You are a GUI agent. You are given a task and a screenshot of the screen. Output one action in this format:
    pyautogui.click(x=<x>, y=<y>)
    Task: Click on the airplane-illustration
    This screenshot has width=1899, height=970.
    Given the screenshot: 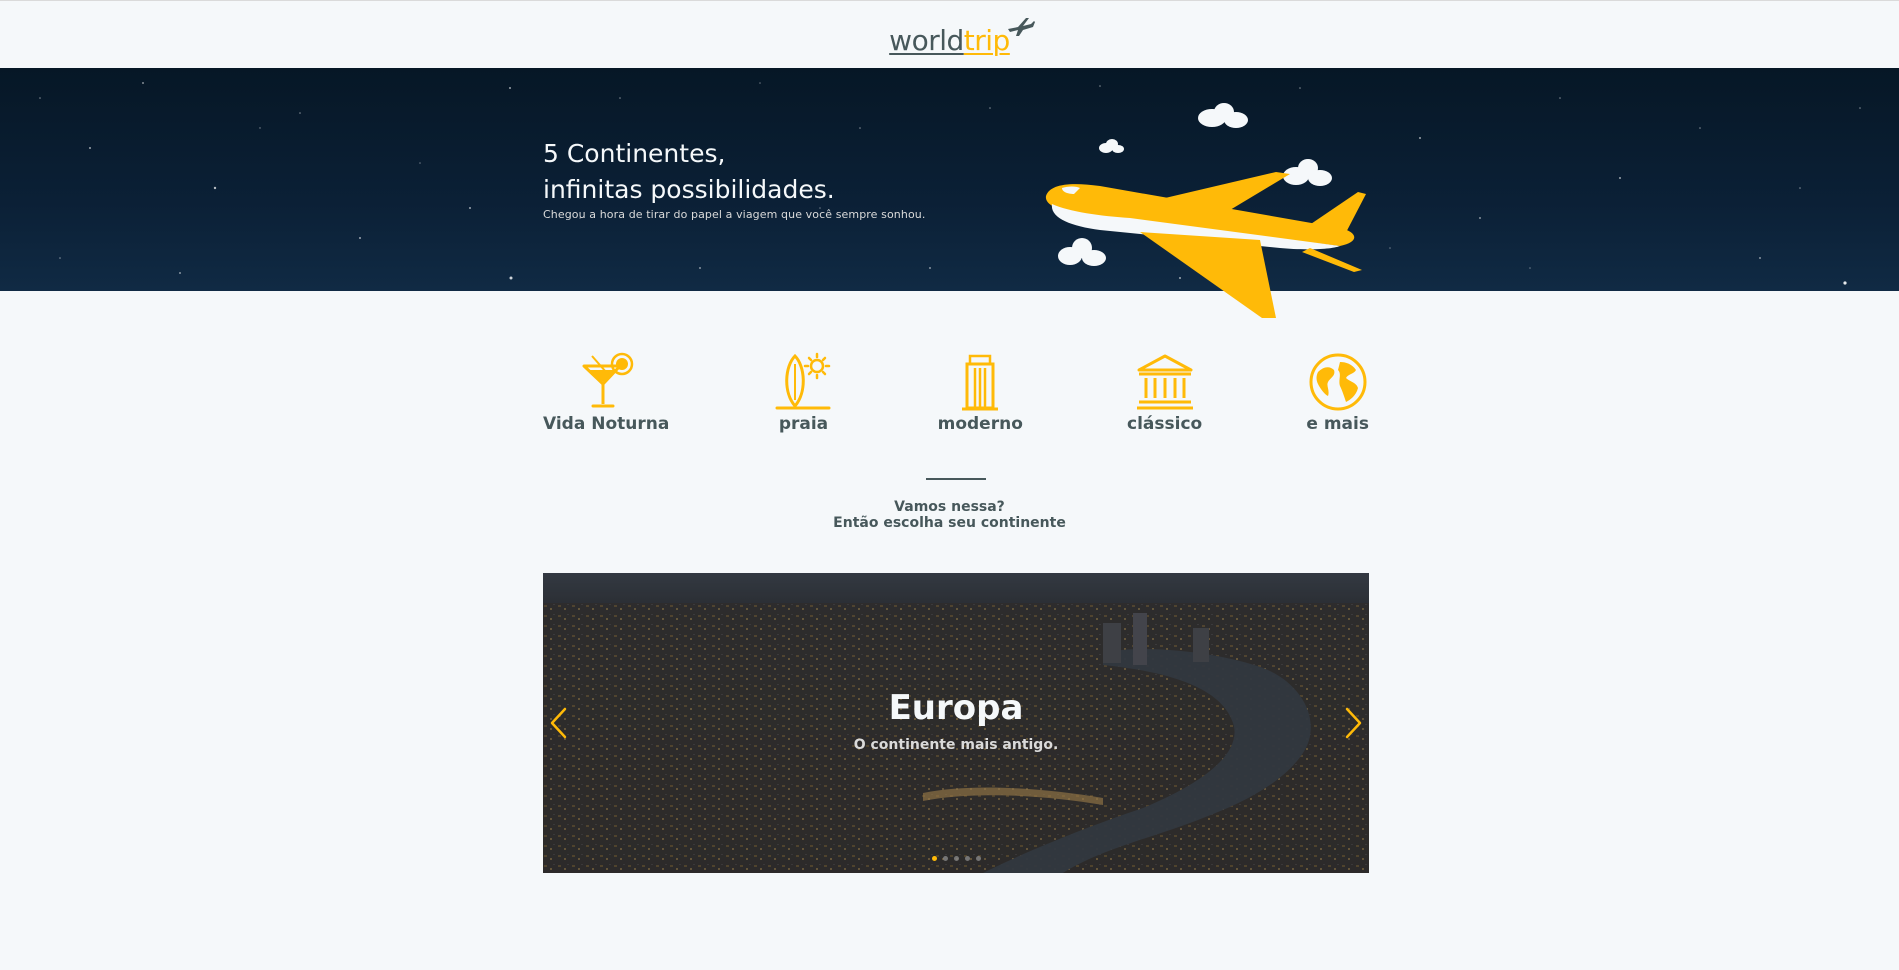 What is the action you would take?
    pyautogui.click(x=1205, y=210)
    